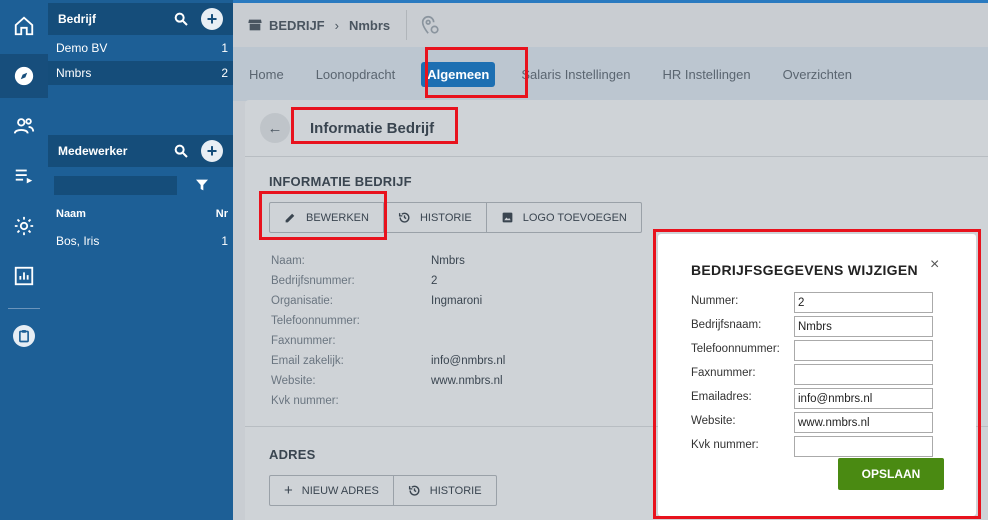  Describe the element at coordinates (434, 281) in the screenshot. I see `field-value: 2` at that location.